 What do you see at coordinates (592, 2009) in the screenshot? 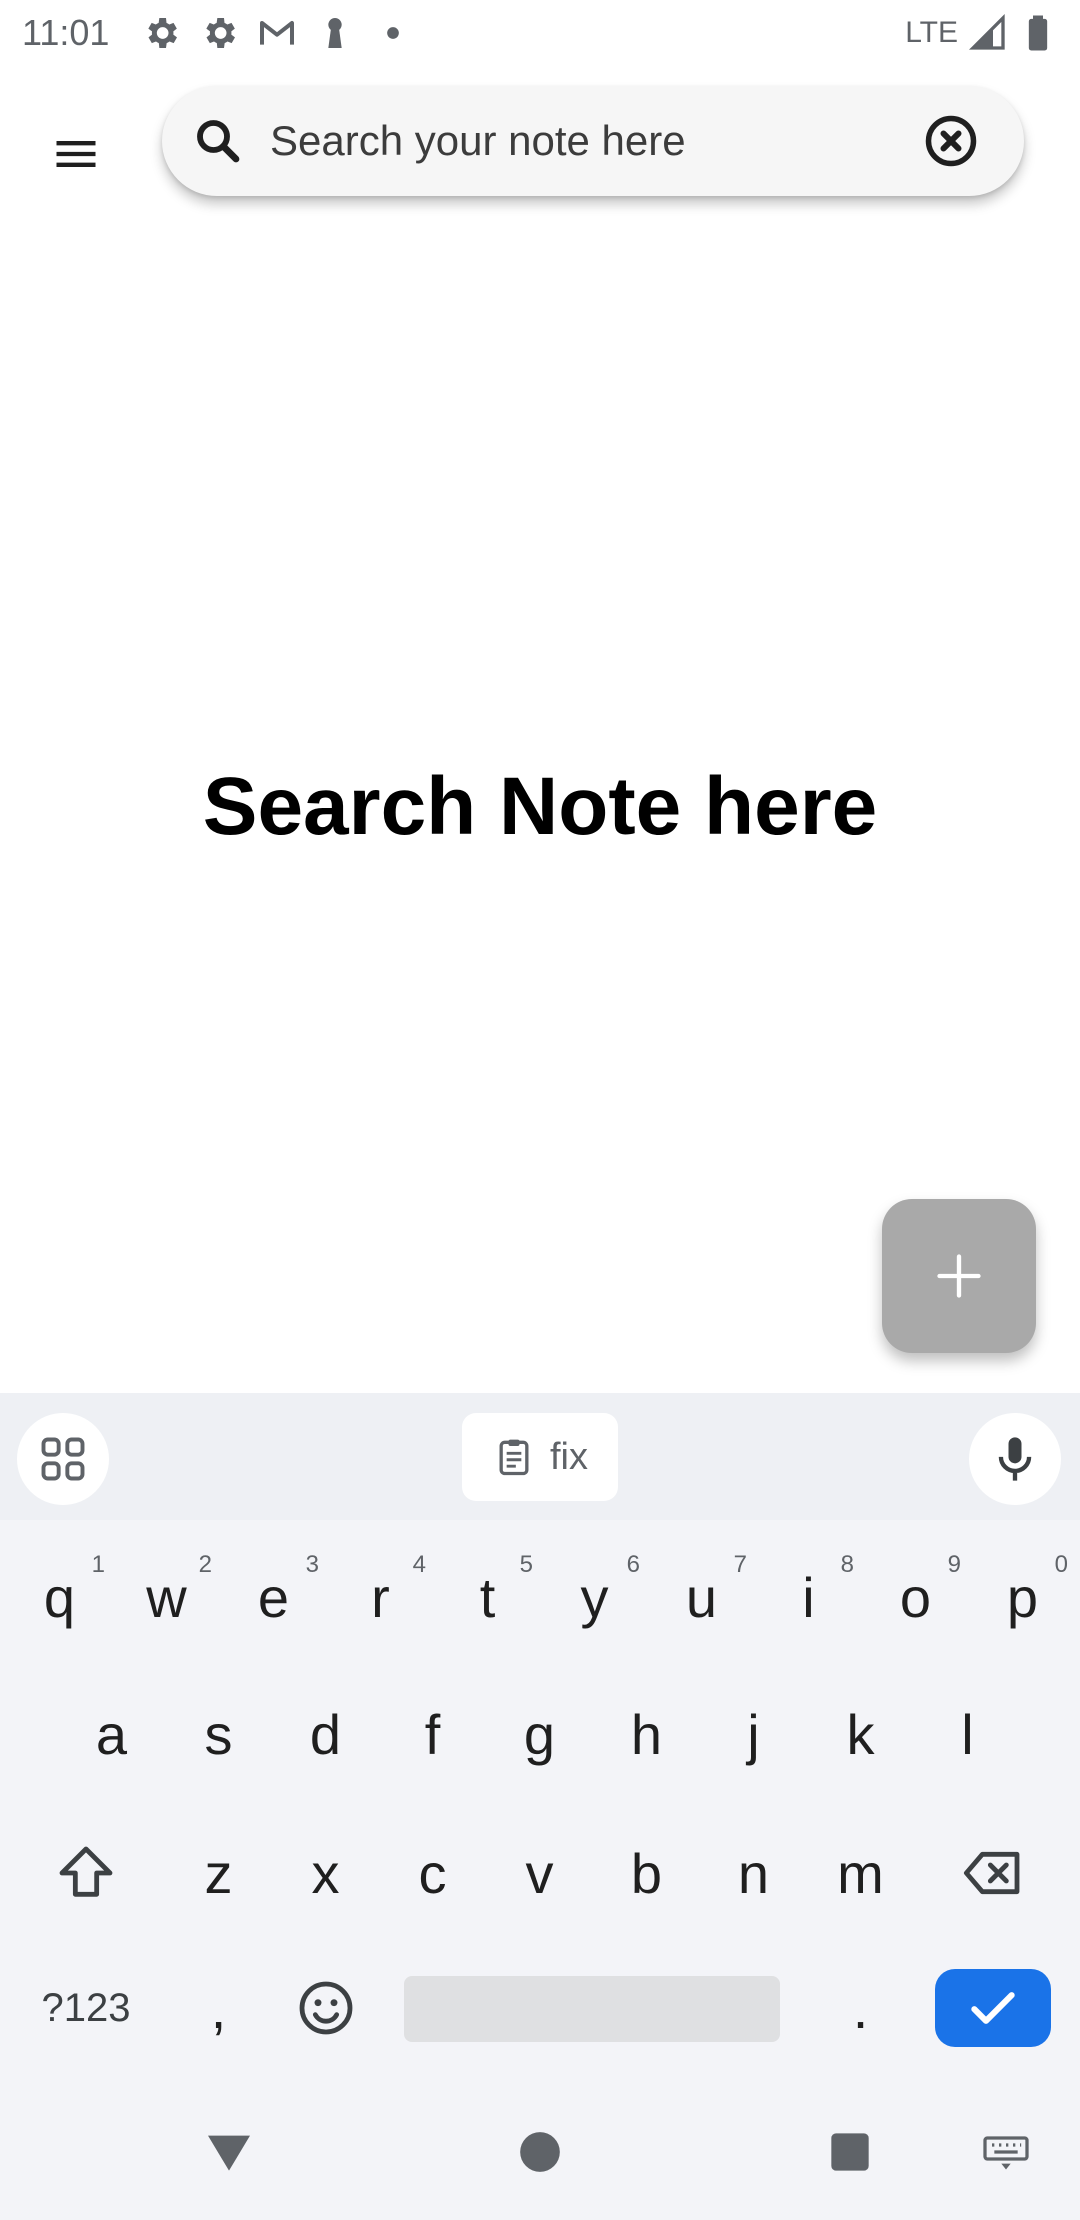
I see `space-bar` at bounding box center [592, 2009].